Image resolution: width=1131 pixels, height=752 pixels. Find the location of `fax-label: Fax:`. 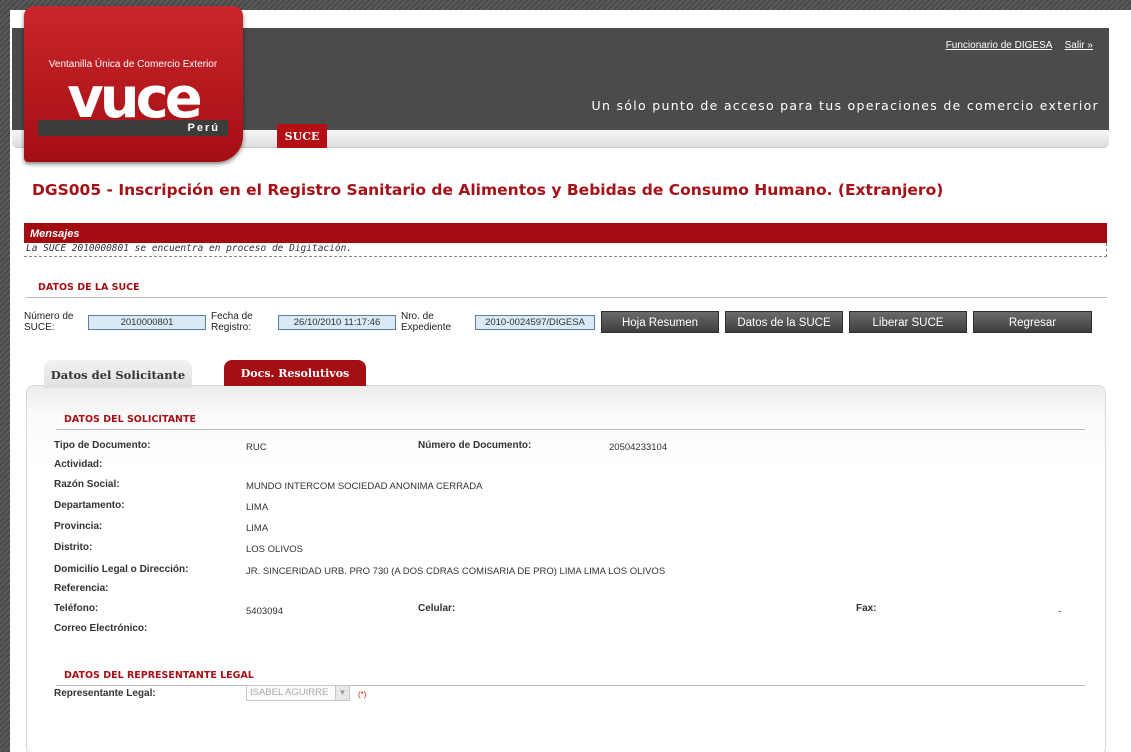

fax-label: Fax: is located at coordinates (866, 608).